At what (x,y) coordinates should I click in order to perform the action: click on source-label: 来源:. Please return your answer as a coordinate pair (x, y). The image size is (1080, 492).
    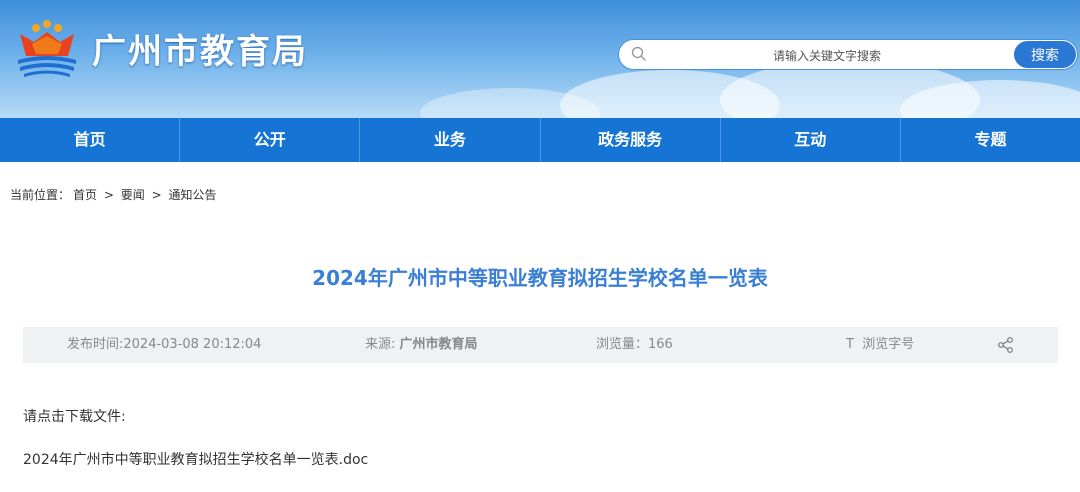
    Looking at the image, I should click on (382, 344).